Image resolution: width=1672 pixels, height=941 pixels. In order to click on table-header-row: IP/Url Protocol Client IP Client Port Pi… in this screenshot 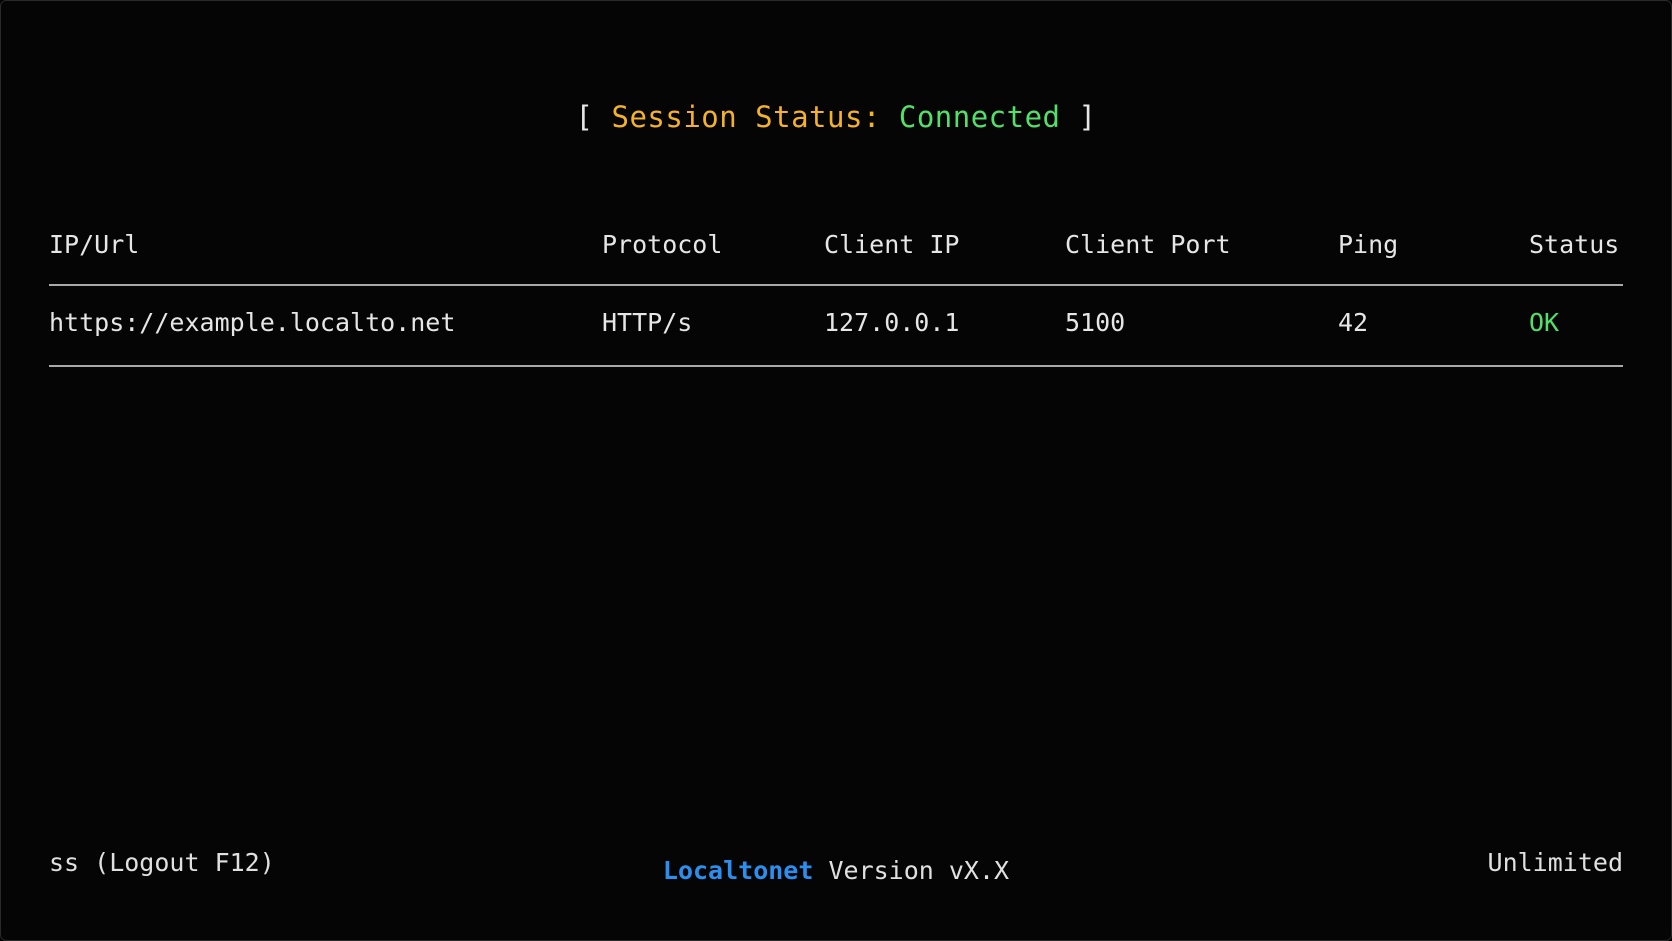, I will do `click(836, 257)`.